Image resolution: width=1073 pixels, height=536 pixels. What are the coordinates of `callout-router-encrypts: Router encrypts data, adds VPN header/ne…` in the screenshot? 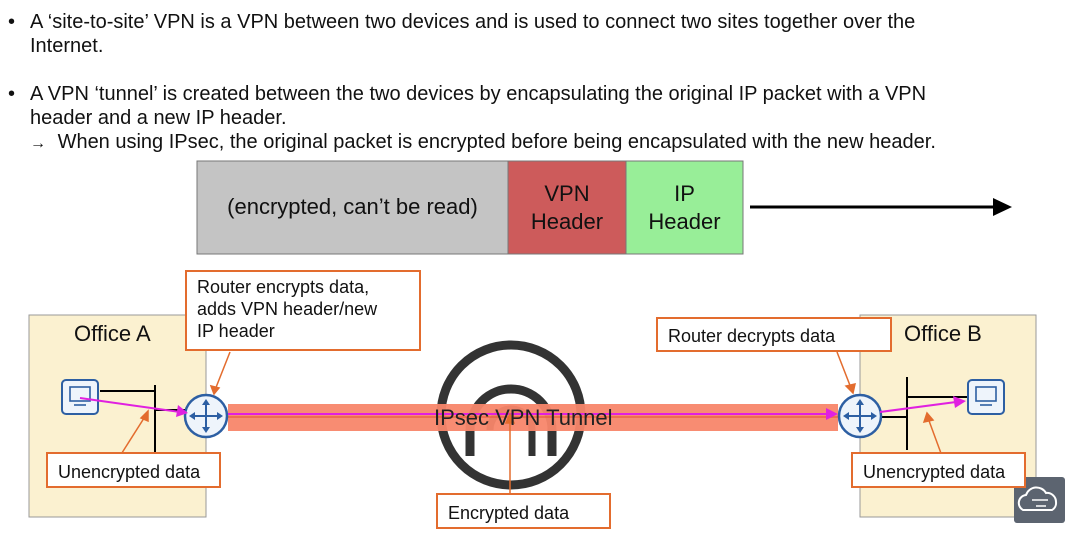 It's located at (303, 310).